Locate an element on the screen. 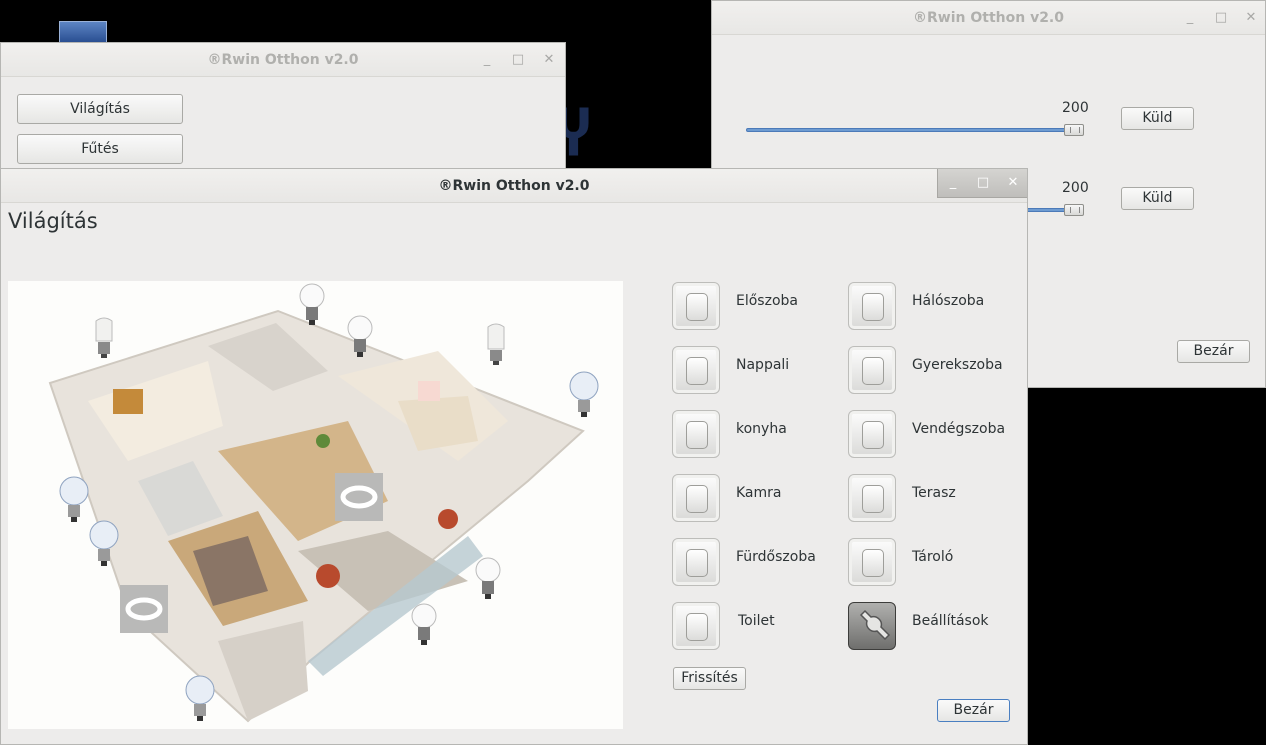  menu-window-titlebar: ®Rwin Otthon v2.0 _ □ ✕ is located at coordinates (283, 60).